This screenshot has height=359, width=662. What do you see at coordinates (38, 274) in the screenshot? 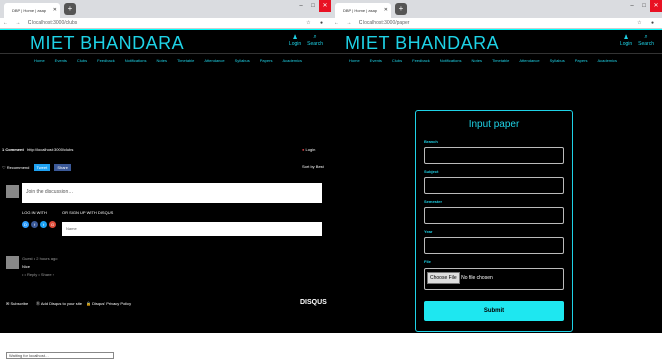
I see `comment-actions: • • Reply • Share ›` at bounding box center [38, 274].